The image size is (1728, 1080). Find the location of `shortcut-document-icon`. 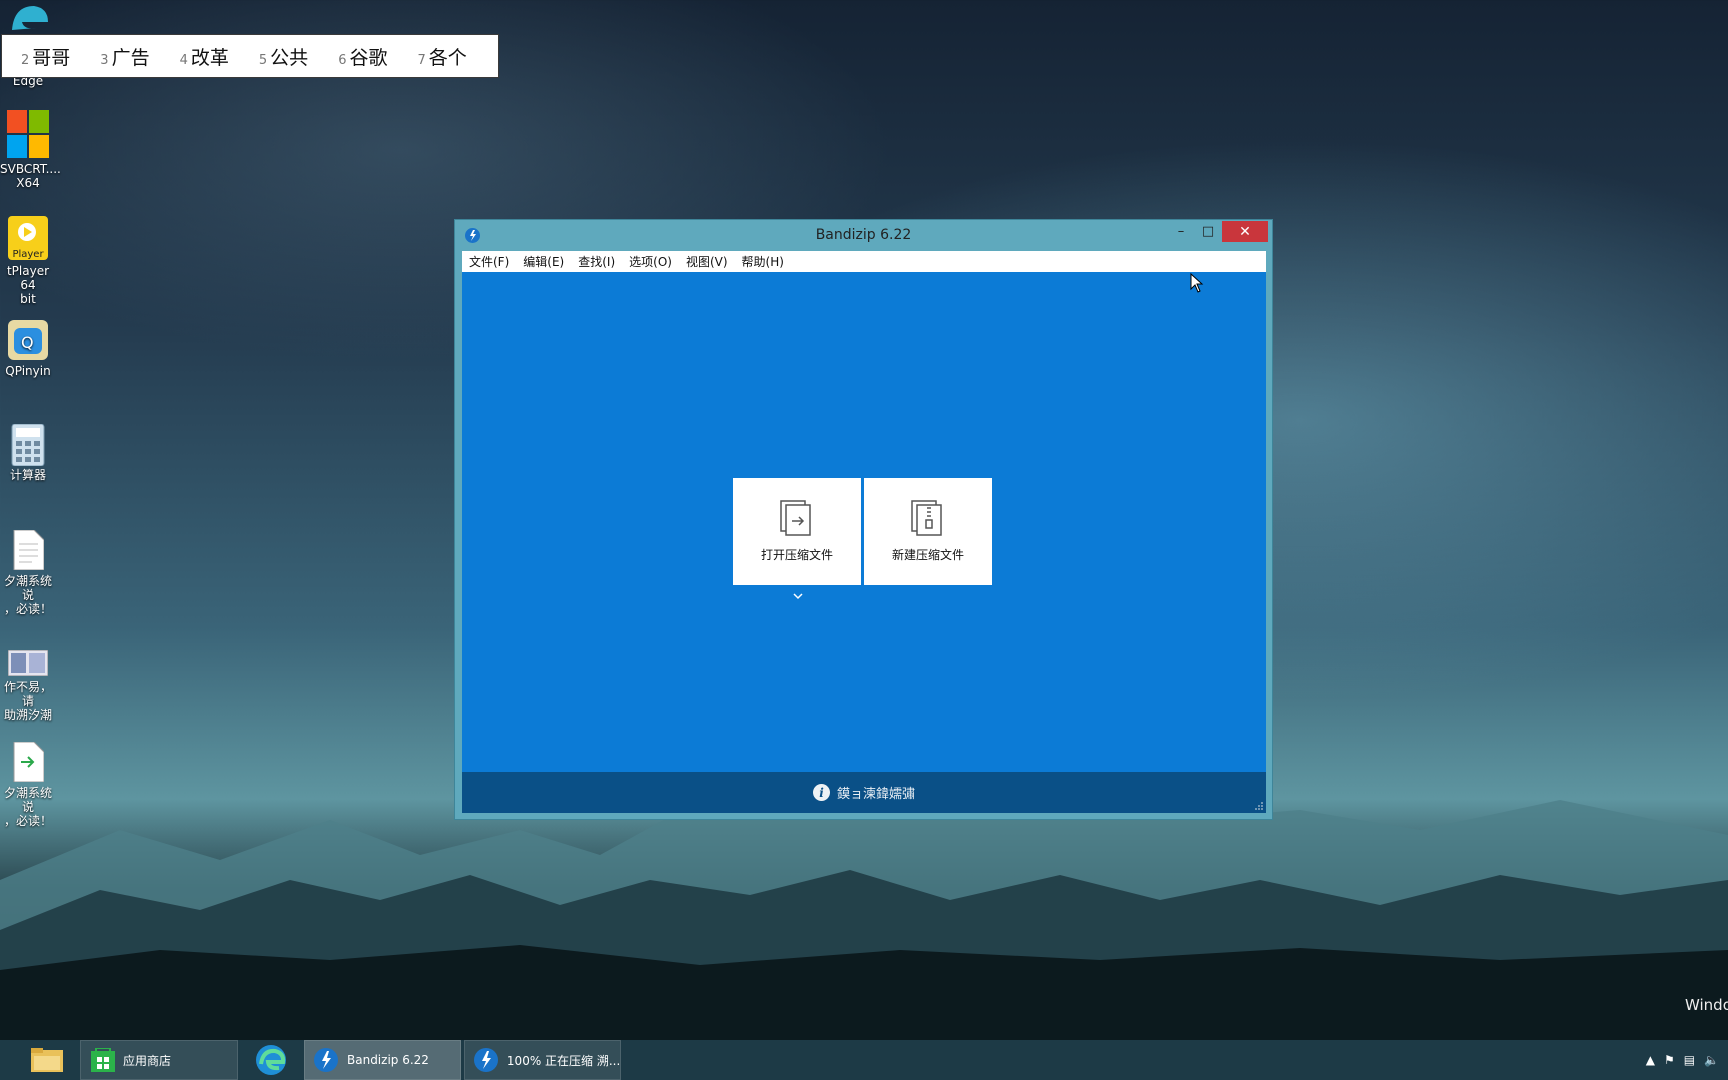

shortcut-document-icon is located at coordinates (28, 762).